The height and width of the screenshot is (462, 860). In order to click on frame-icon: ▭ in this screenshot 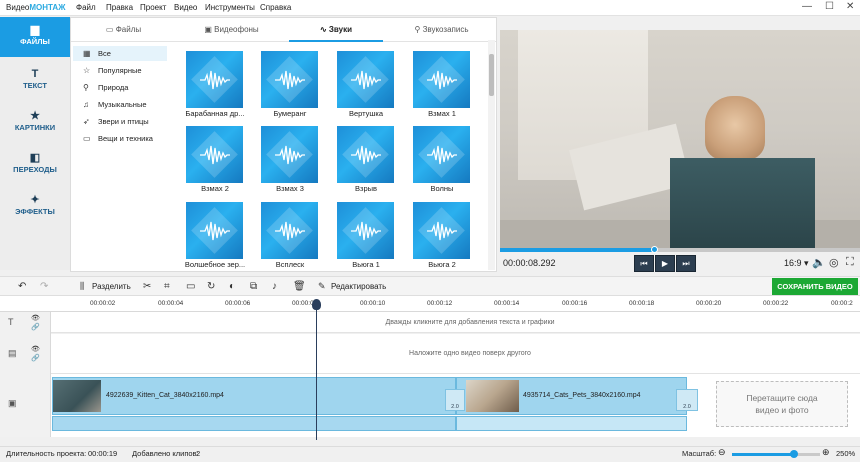, I will do `click(190, 286)`.